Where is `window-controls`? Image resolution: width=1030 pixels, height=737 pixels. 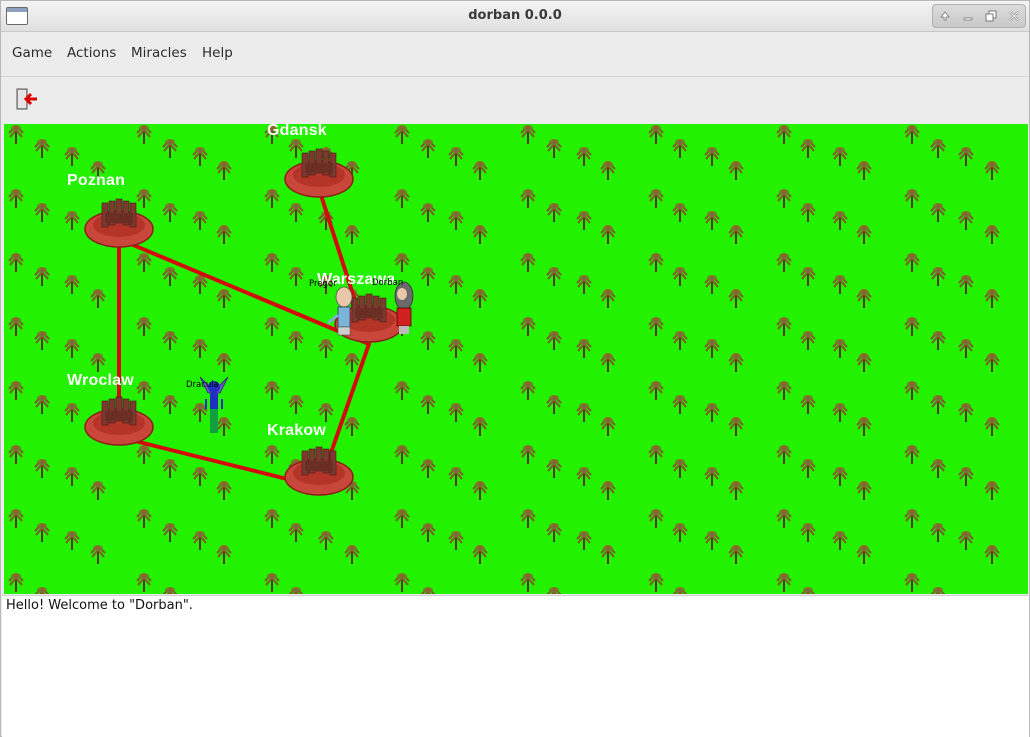
window-controls is located at coordinates (979, 16).